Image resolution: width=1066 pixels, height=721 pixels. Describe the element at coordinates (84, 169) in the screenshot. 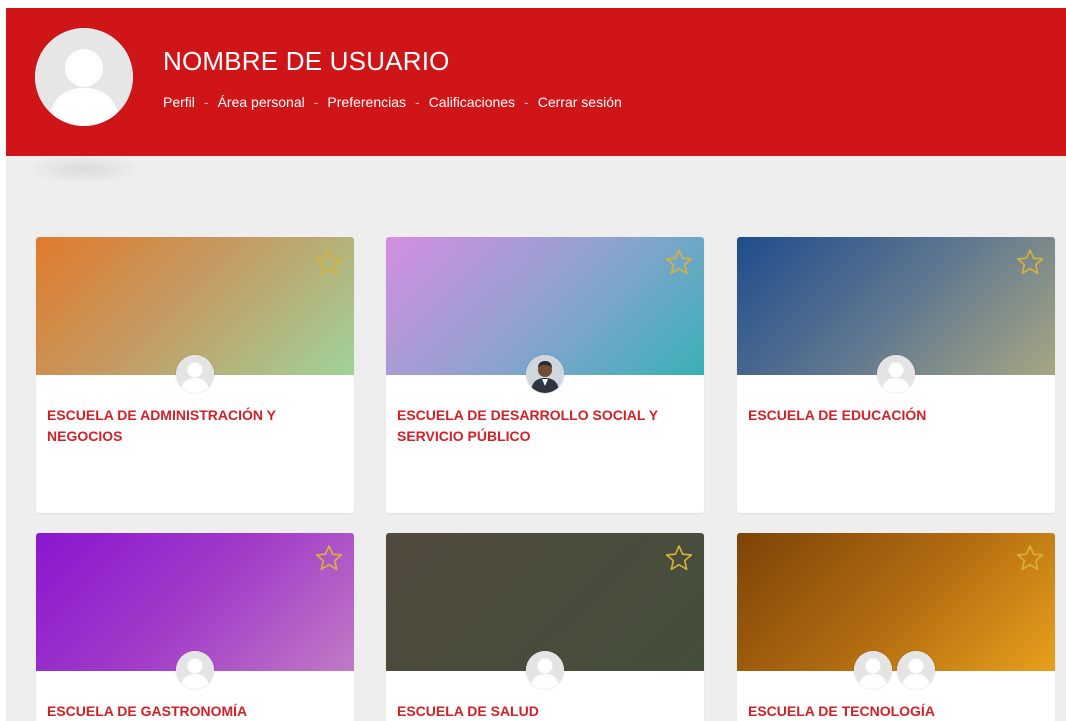

I see `avatar-shadow` at that location.